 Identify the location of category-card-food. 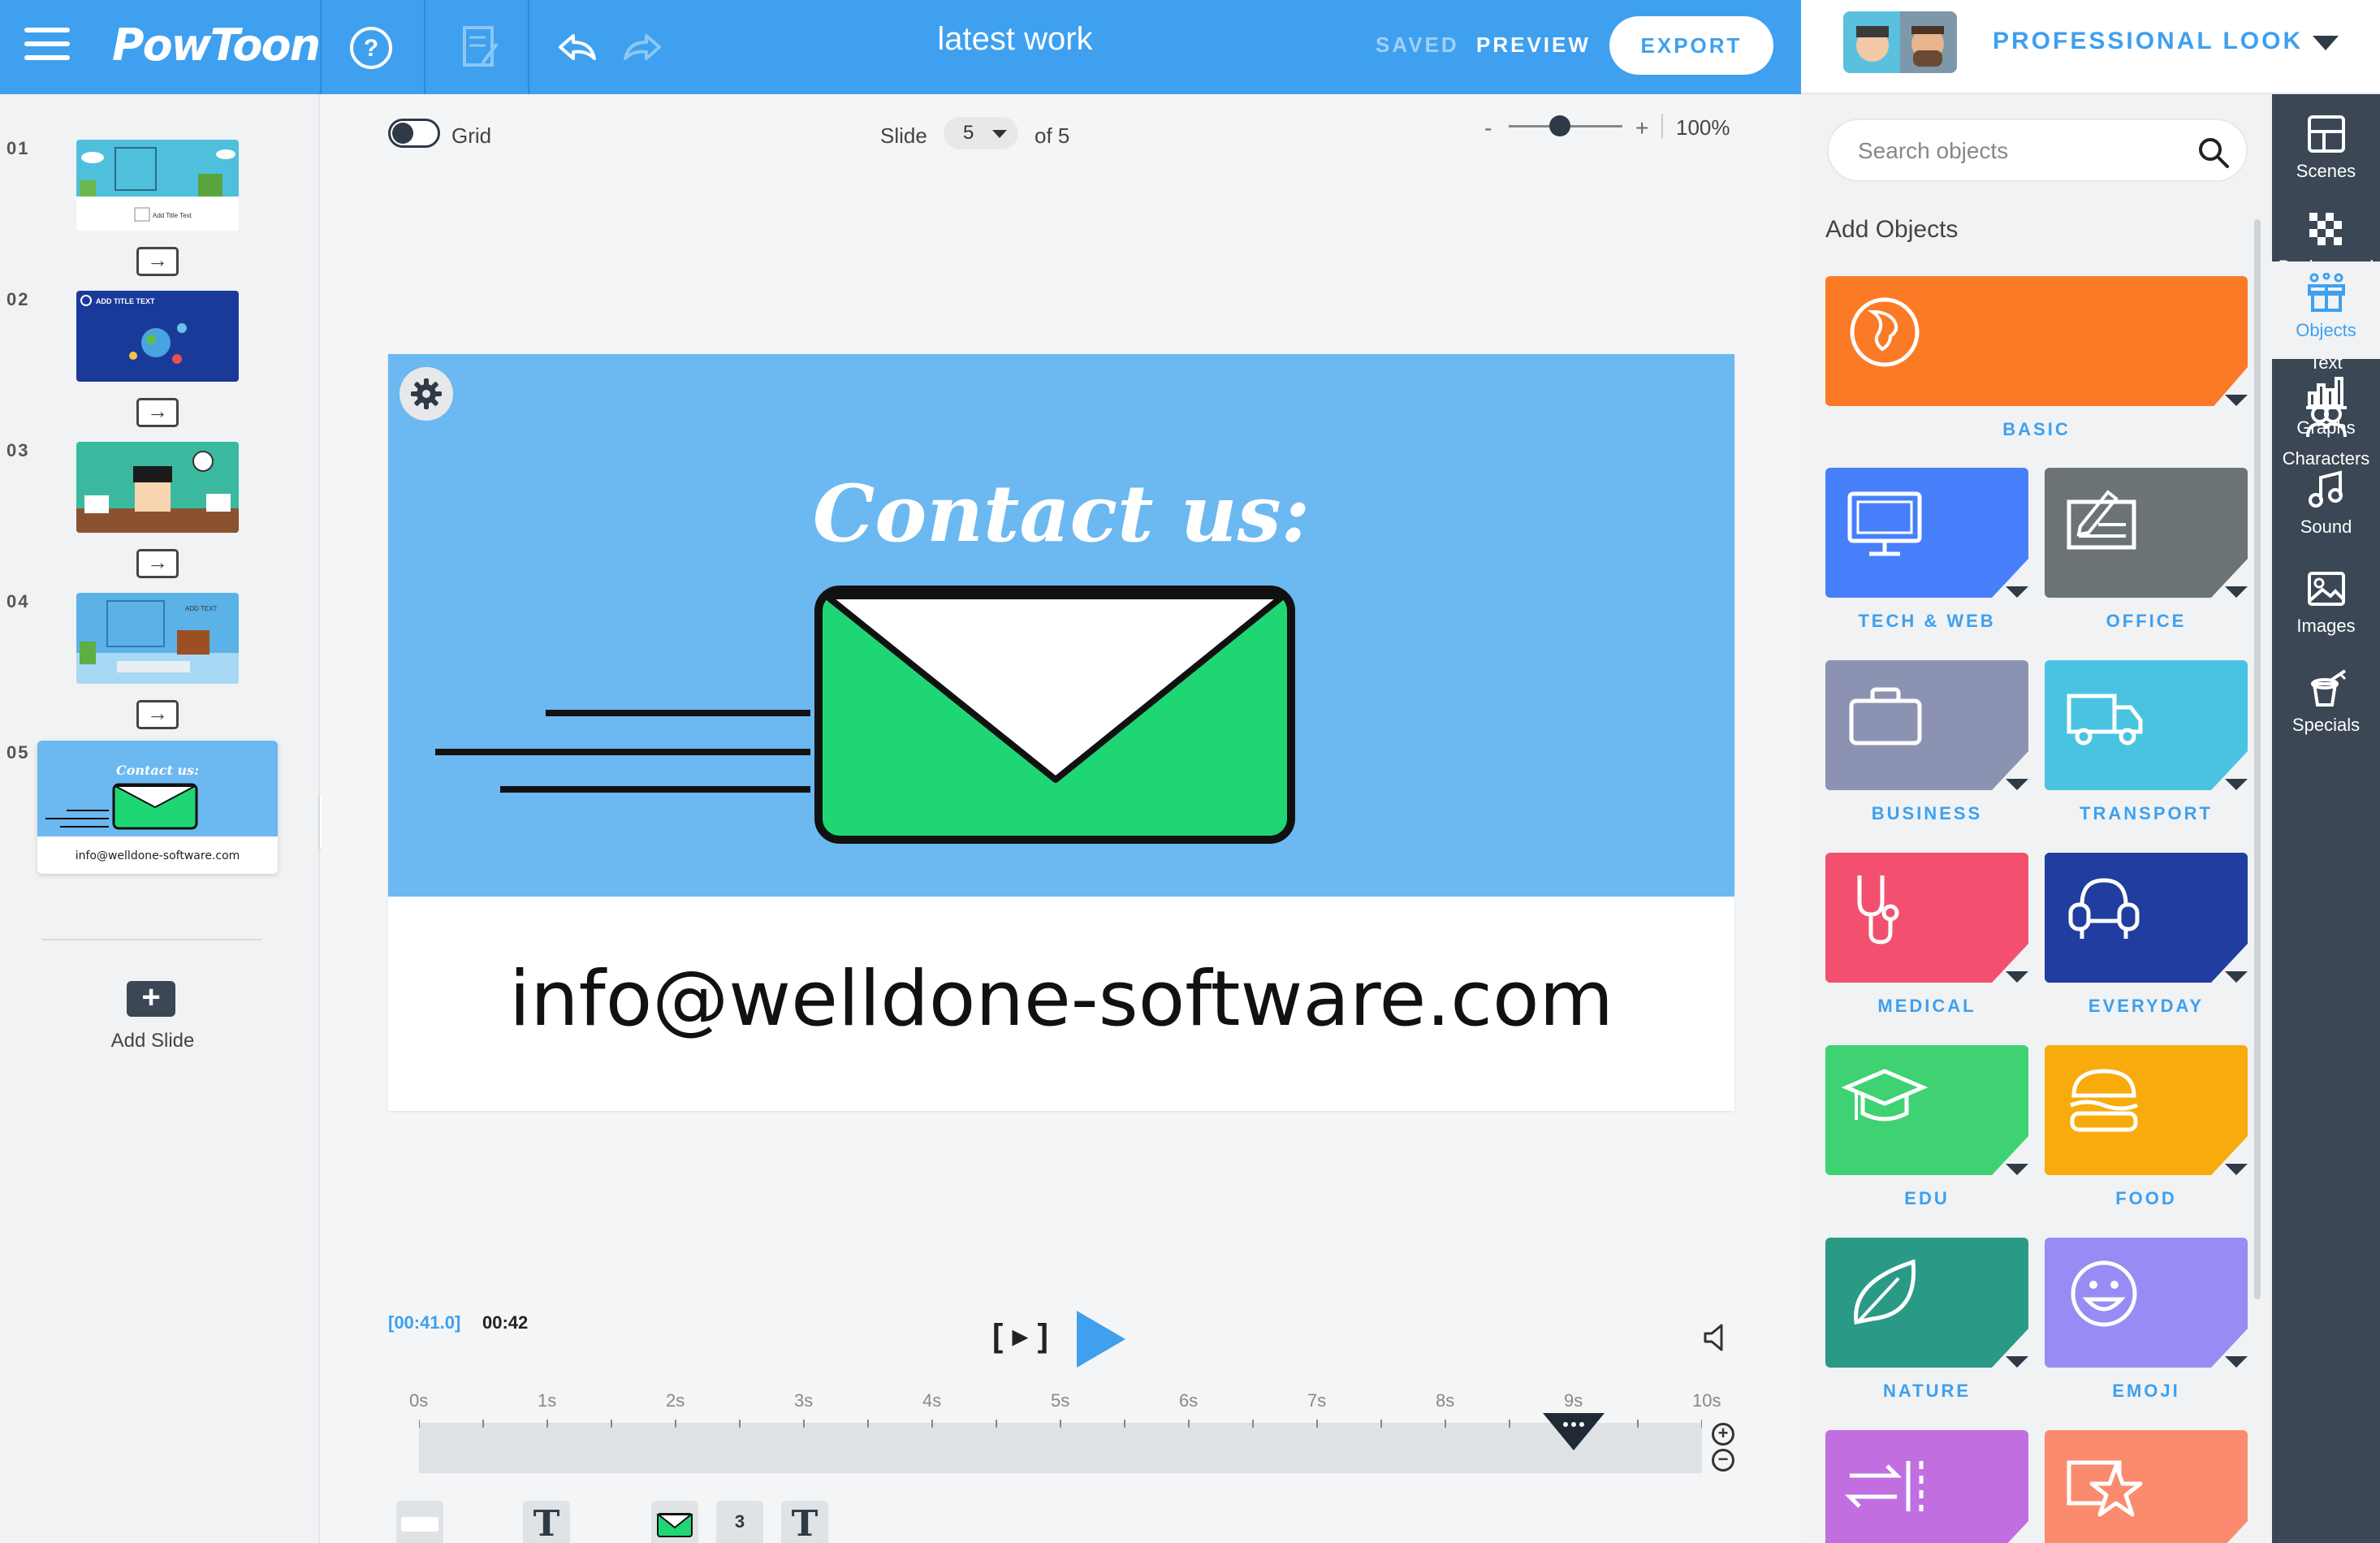
(2147, 1111).